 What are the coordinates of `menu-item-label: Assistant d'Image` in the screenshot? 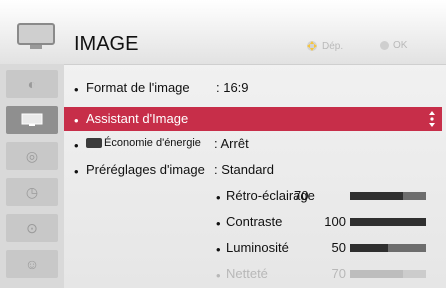 It's located at (137, 118).